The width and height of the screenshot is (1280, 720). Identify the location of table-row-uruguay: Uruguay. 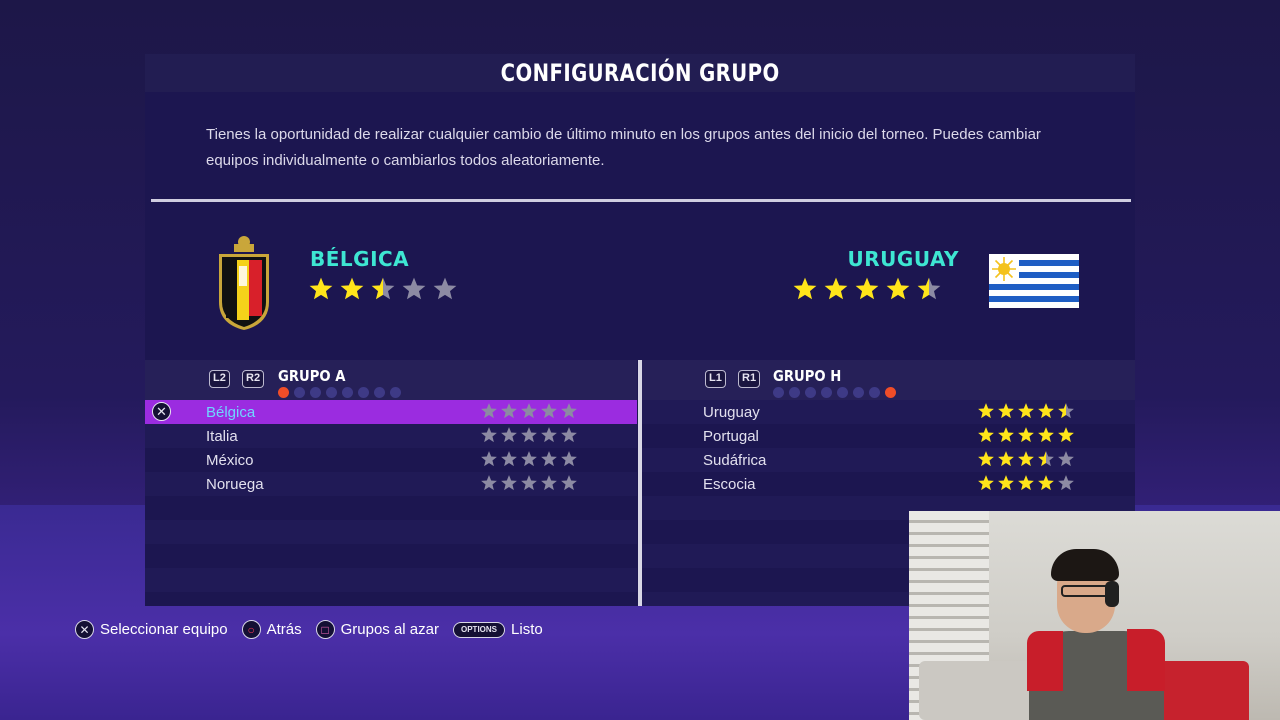
(888, 412).